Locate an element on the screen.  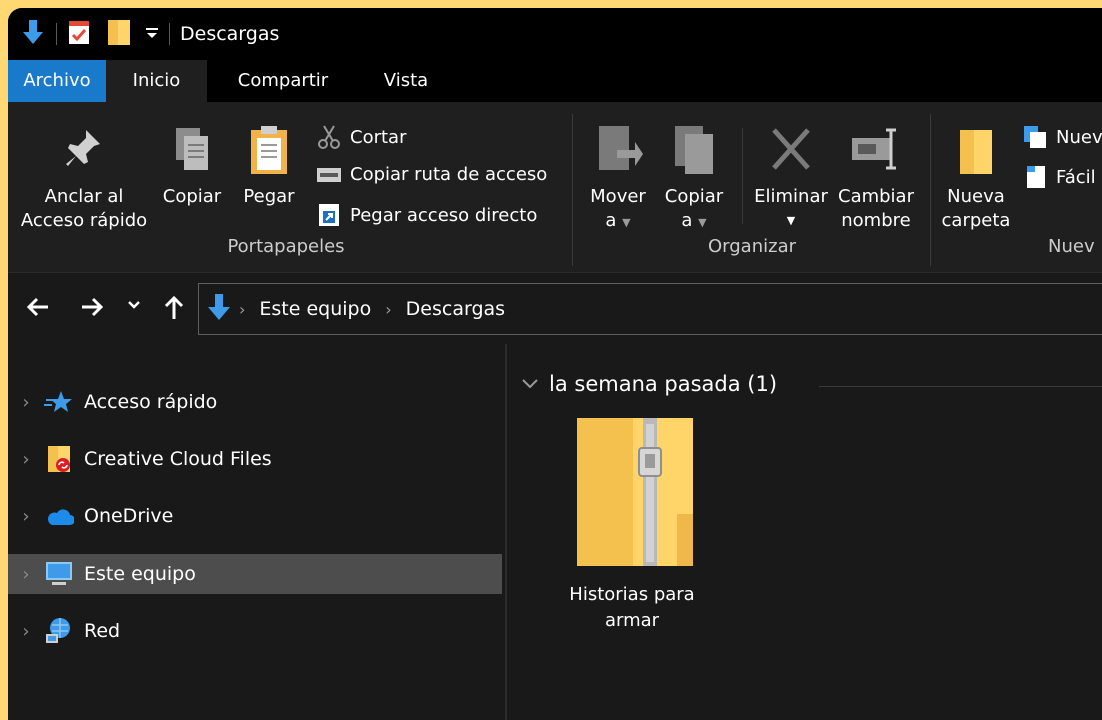
easy-access-button: Fácil is located at coordinates (1060, 177).